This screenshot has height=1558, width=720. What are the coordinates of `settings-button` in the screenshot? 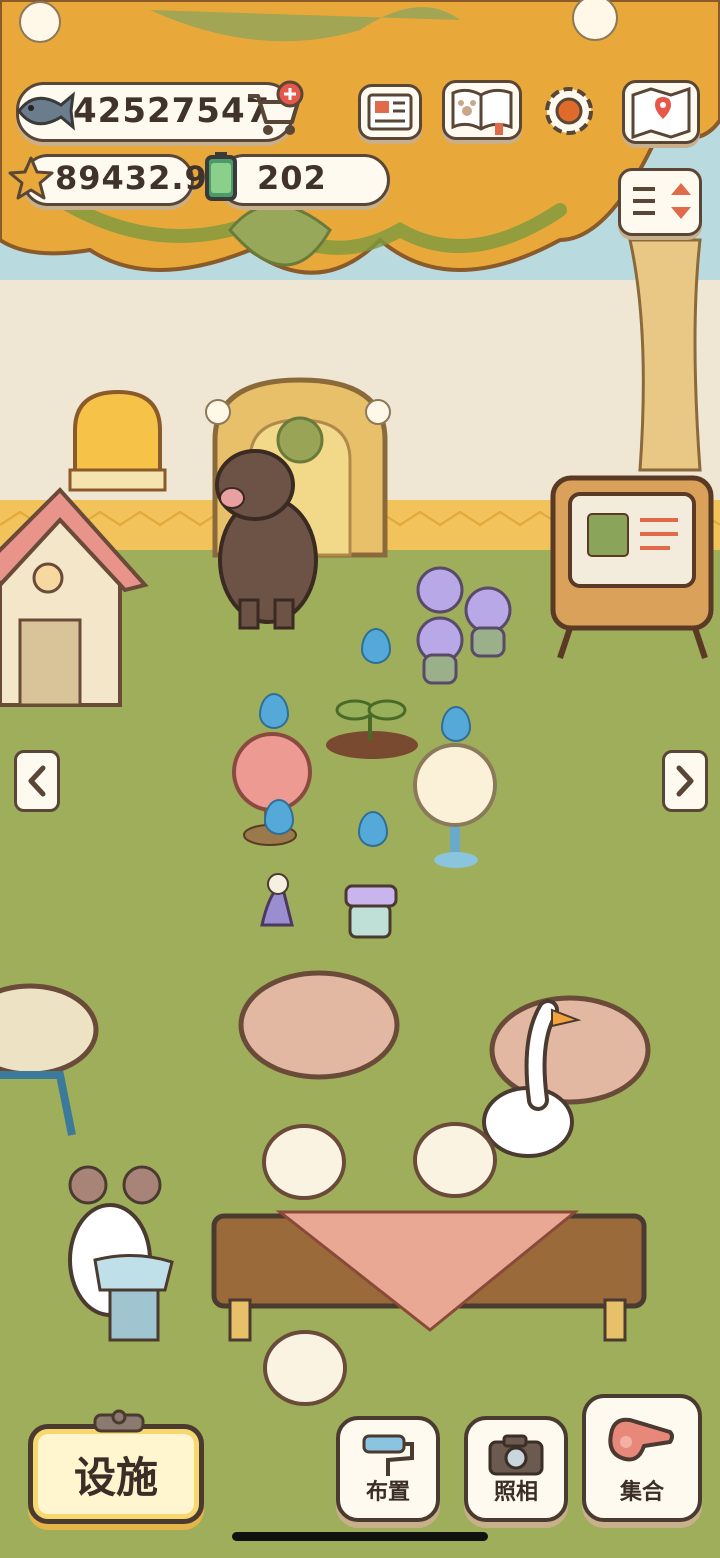 It's located at (569, 111).